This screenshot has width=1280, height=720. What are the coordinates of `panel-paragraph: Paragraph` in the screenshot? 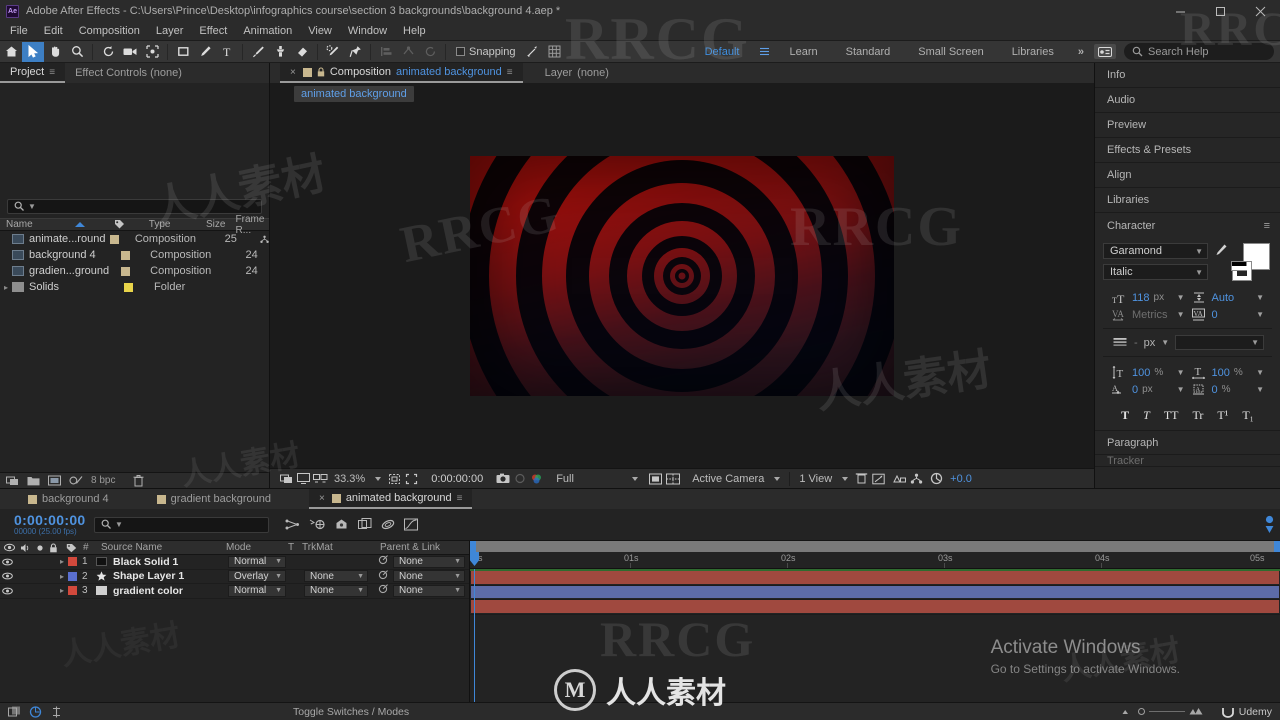 It's located at (1187, 442).